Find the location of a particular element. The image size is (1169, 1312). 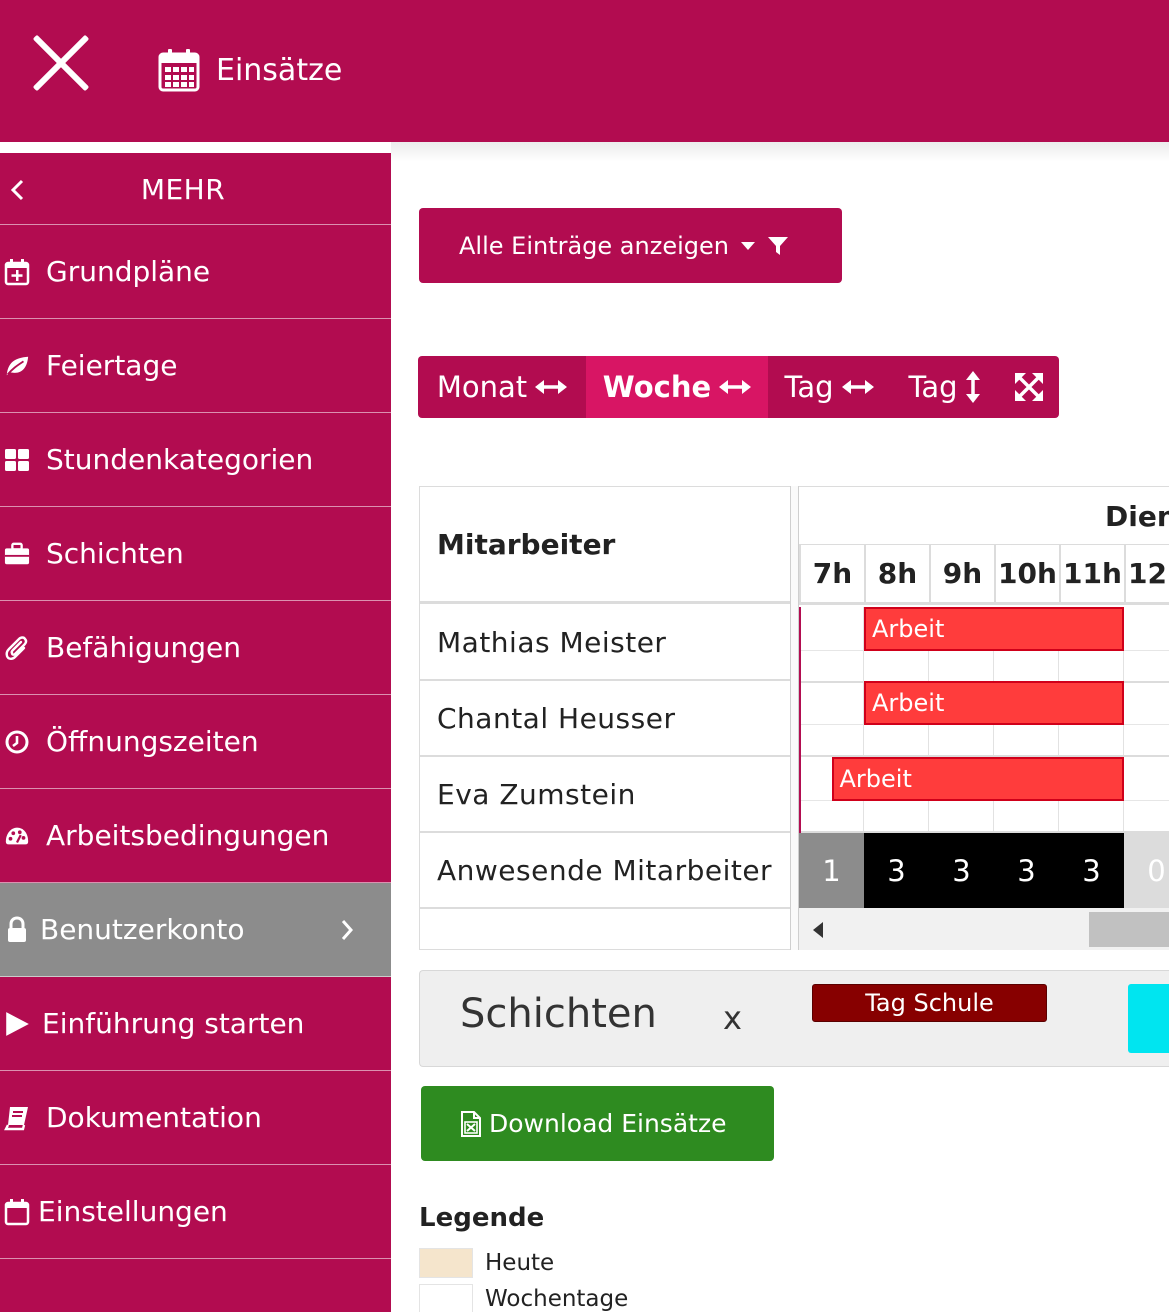

scroll-left-icon is located at coordinates (818, 930).